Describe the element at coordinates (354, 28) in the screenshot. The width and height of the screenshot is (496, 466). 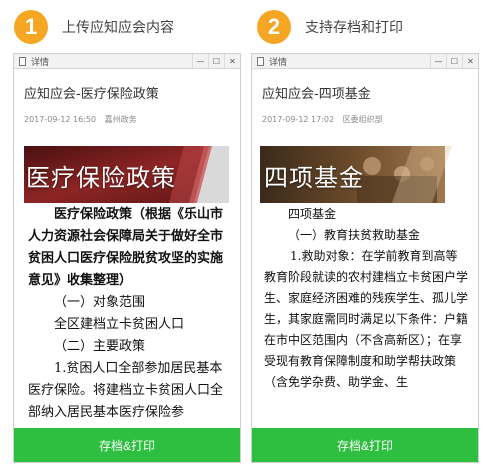
I see `step-2-label: 支持存档和打印` at that location.